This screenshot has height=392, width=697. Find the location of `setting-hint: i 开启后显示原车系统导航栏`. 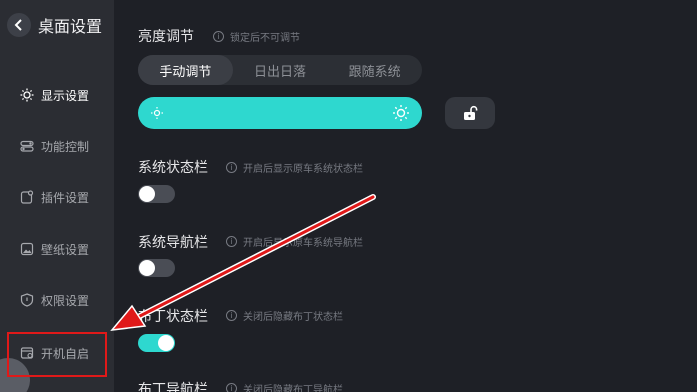

setting-hint: i 开启后显示原车系统导航栏 is located at coordinates (294, 241).